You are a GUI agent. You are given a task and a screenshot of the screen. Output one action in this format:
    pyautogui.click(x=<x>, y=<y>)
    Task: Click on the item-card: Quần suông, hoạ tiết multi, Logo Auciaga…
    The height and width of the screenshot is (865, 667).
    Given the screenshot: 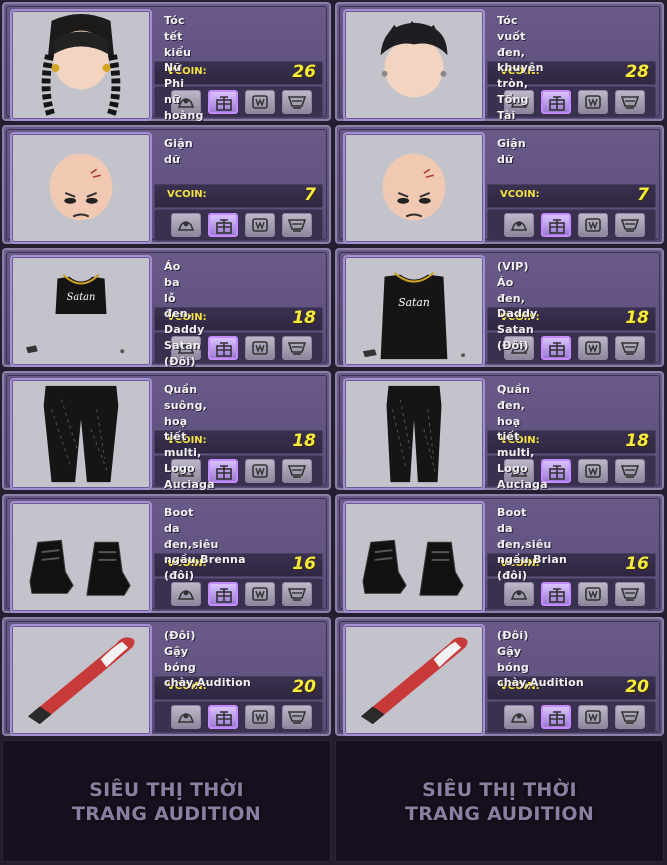 What is the action you would take?
    pyautogui.click(x=166, y=431)
    